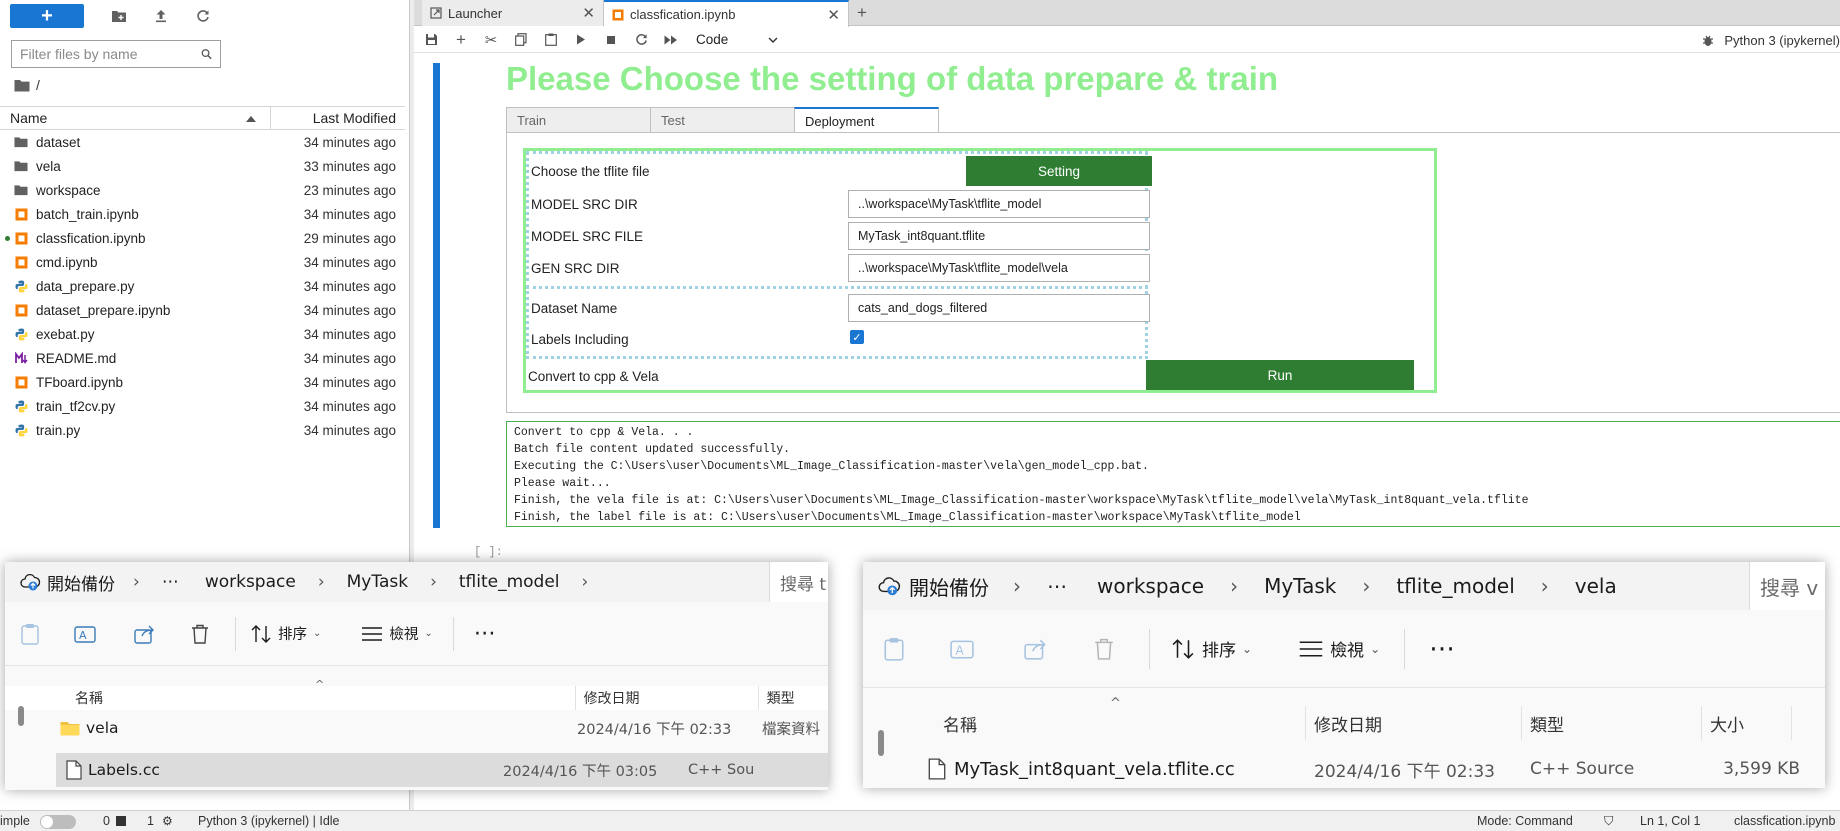 The width and height of the screenshot is (1840, 831). What do you see at coordinates (119, 16) in the screenshot?
I see `new-folder-icon` at bounding box center [119, 16].